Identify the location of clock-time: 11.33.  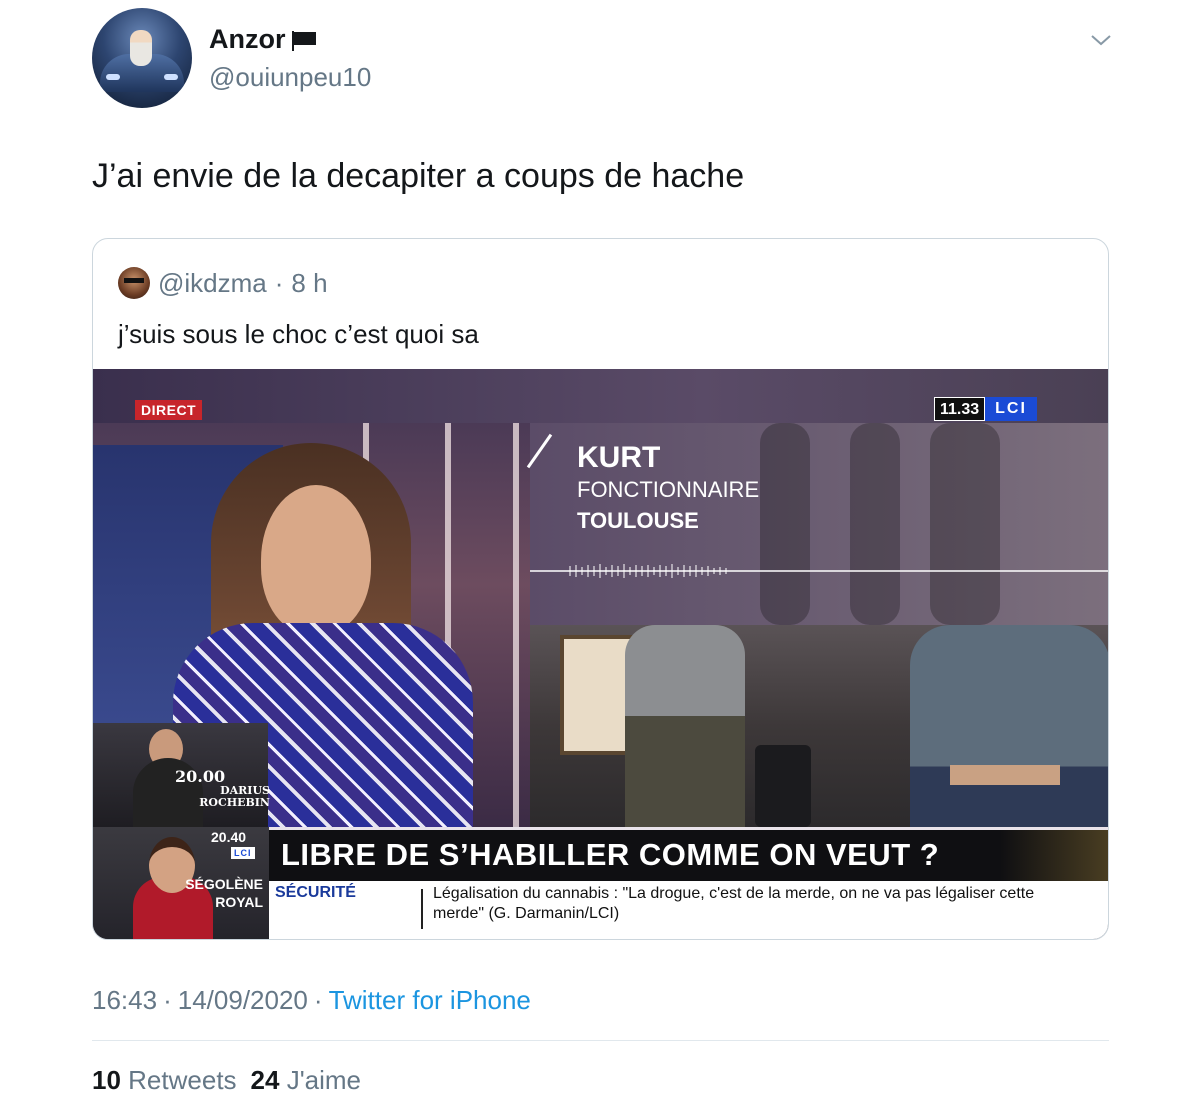
(960, 409).